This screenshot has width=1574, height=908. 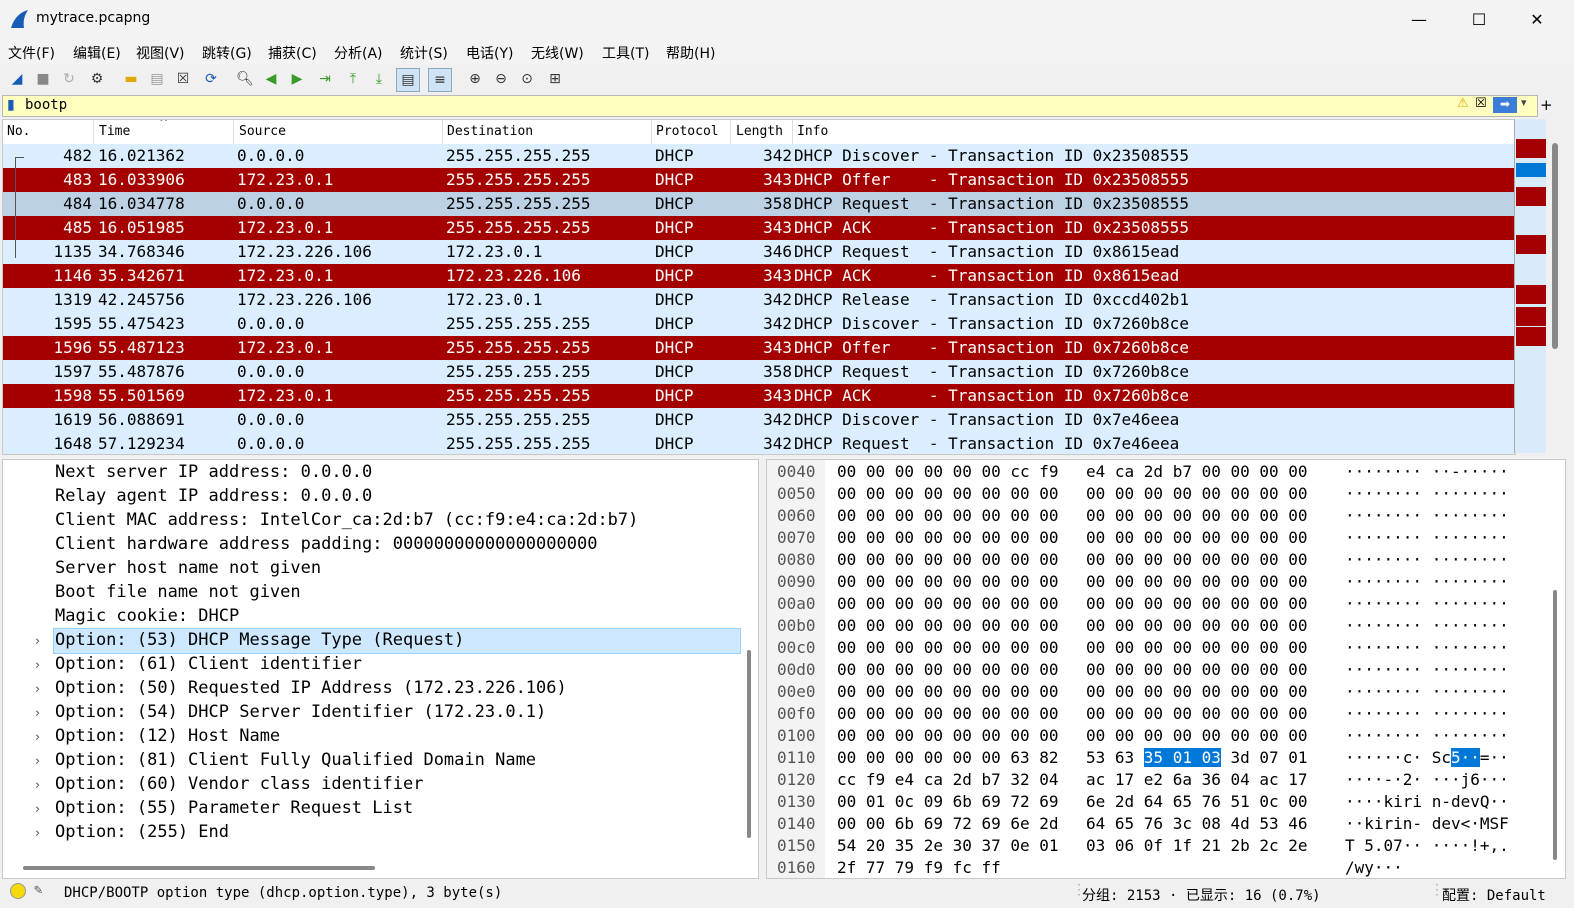 I want to click on add-filter-button-icon: +, so click(x=1546, y=105).